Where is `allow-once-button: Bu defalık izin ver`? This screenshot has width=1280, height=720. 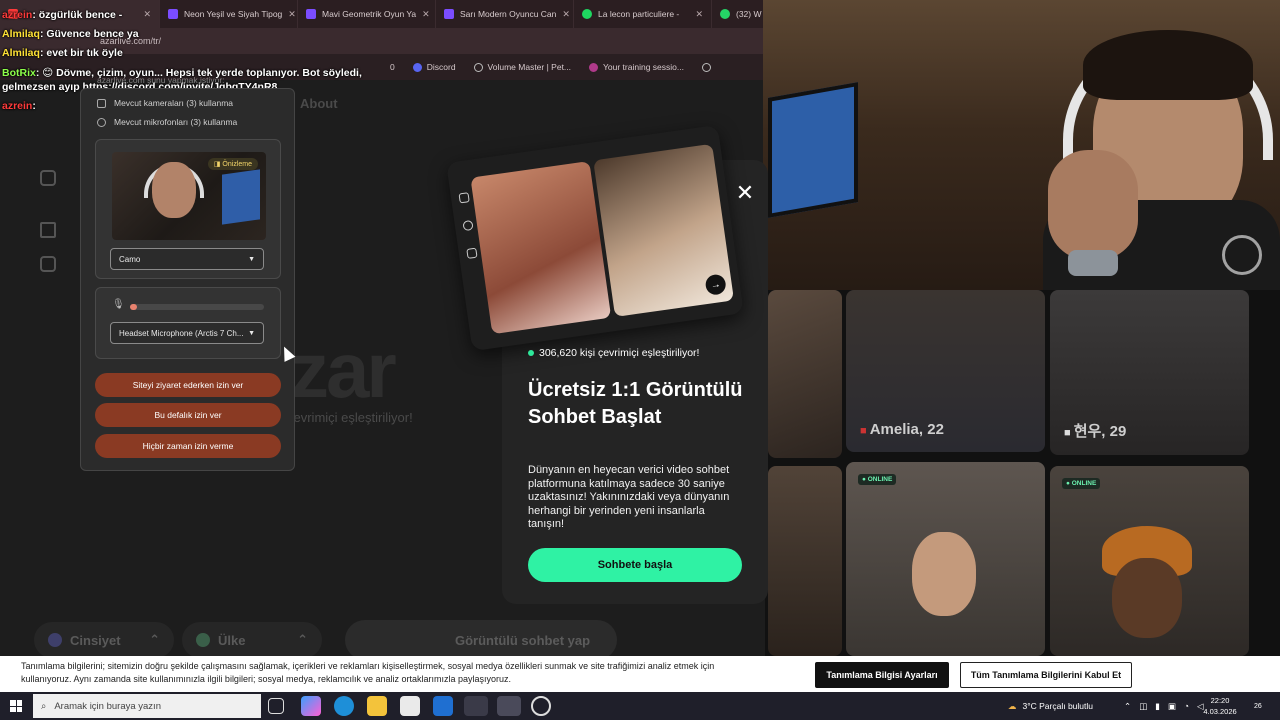
allow-once-button: Bu defalık izin ver is located at coordinates (188, 415).